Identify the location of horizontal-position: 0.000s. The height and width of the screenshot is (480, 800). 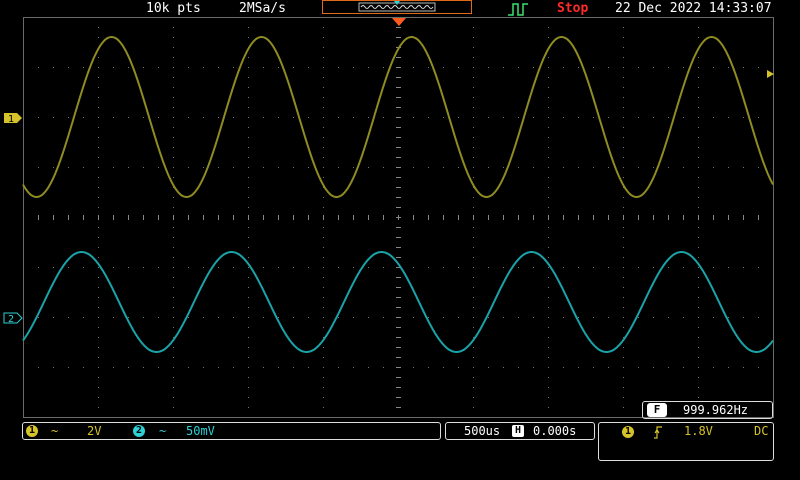
(555, 431).